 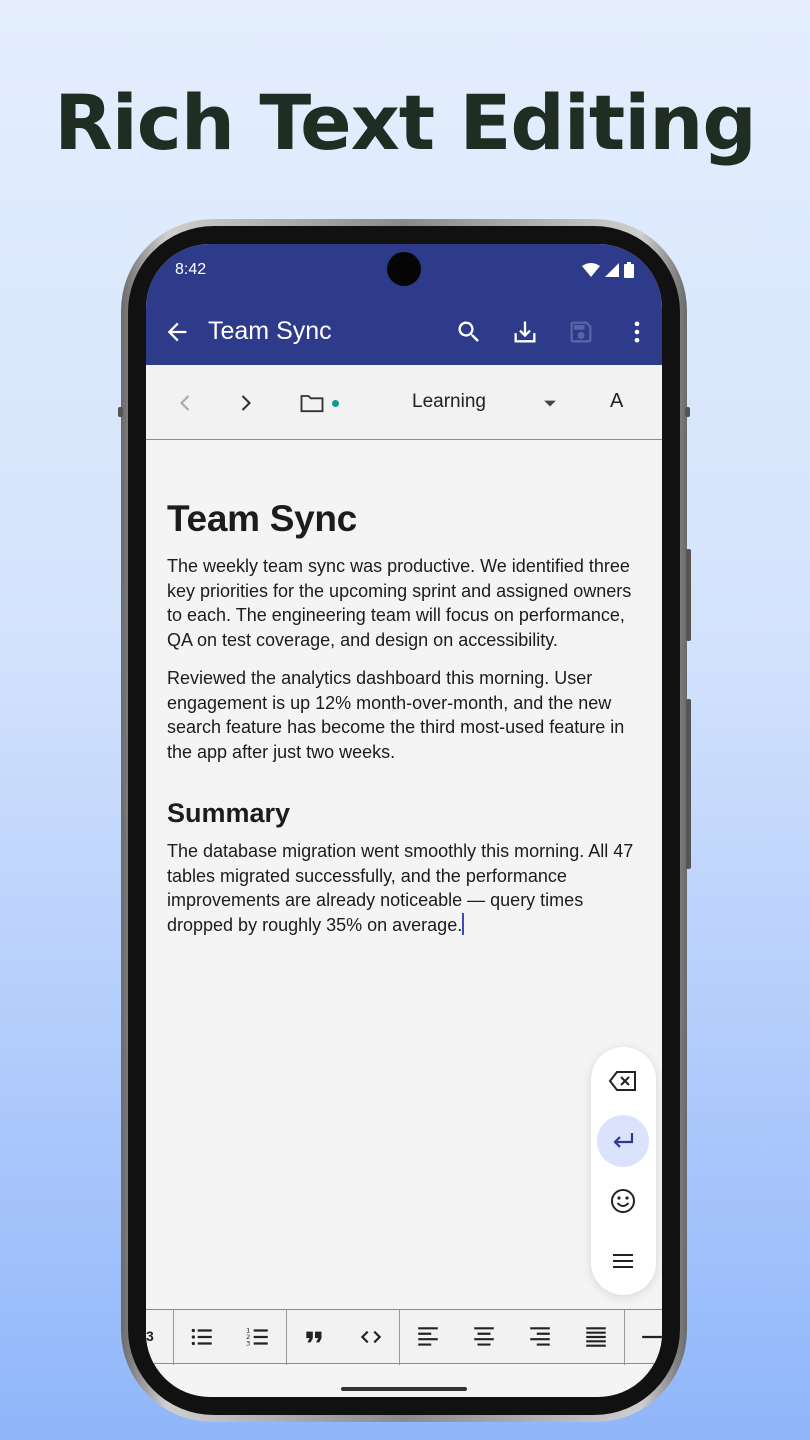 I want to click on emoji-icon, so click(x=623, y=1201).